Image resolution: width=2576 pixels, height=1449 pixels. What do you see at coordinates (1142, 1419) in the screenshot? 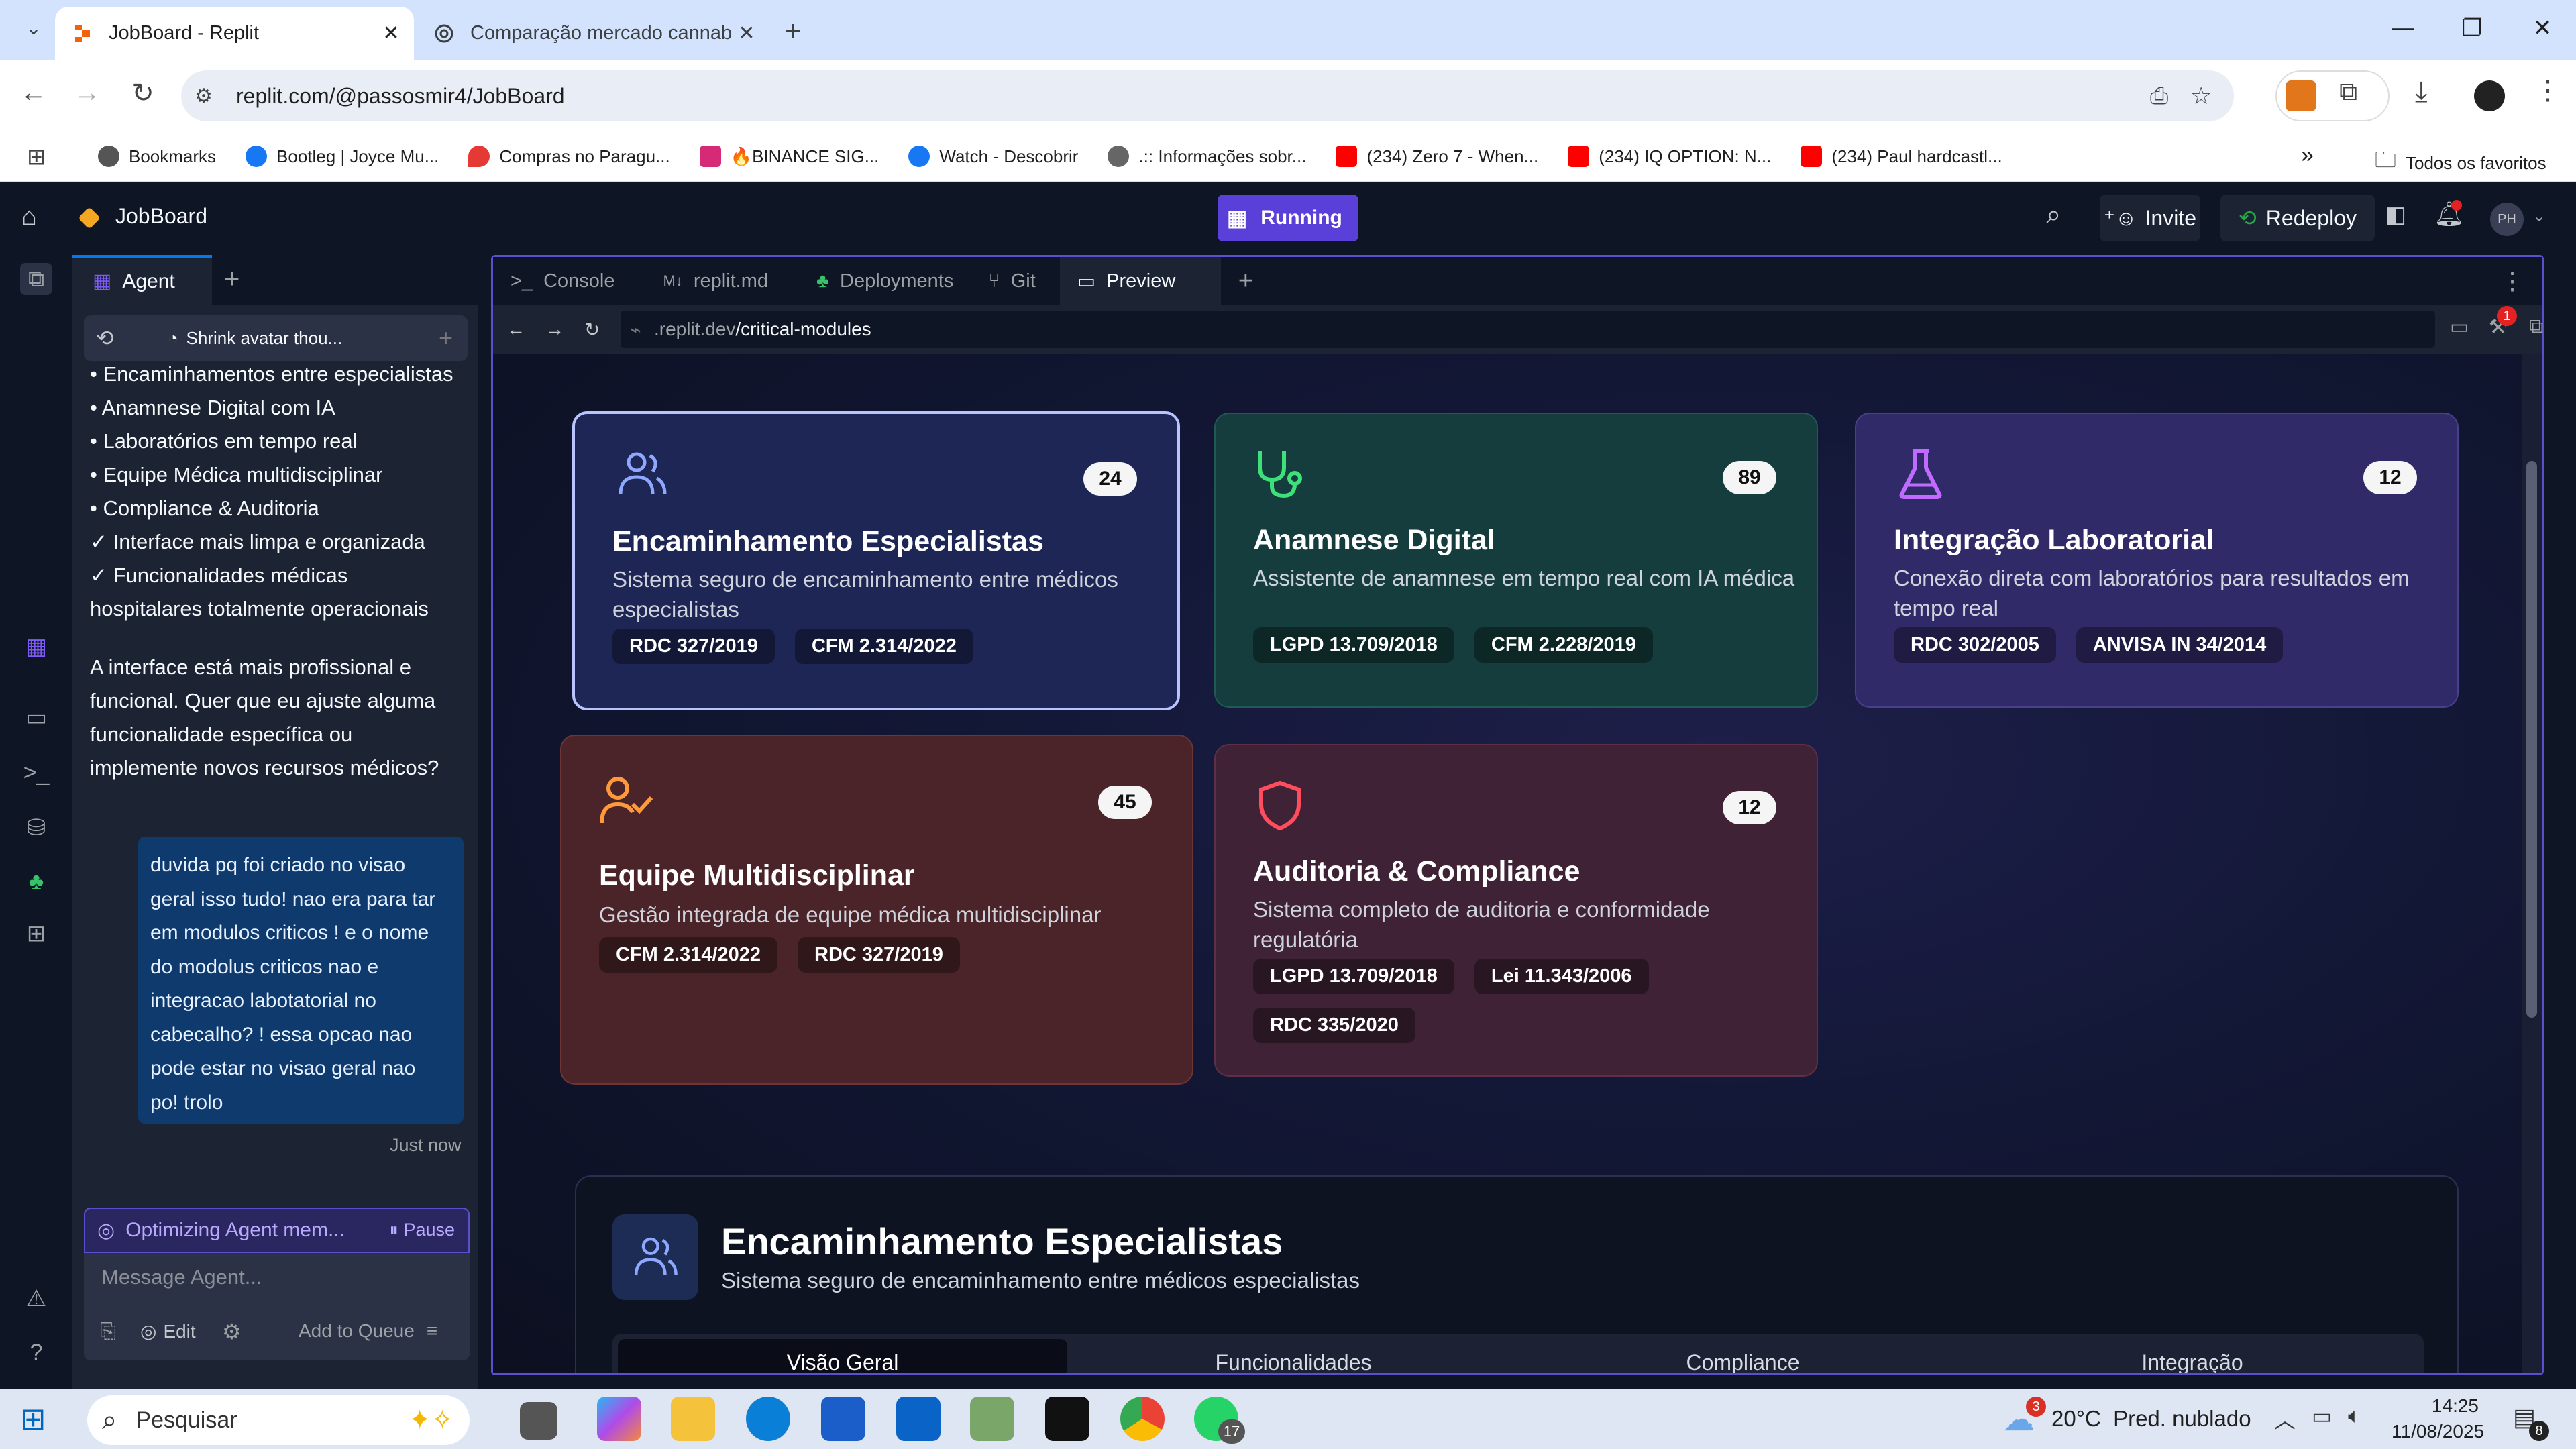
I see `chrome-icon` at bounding box center [1142, 1419].